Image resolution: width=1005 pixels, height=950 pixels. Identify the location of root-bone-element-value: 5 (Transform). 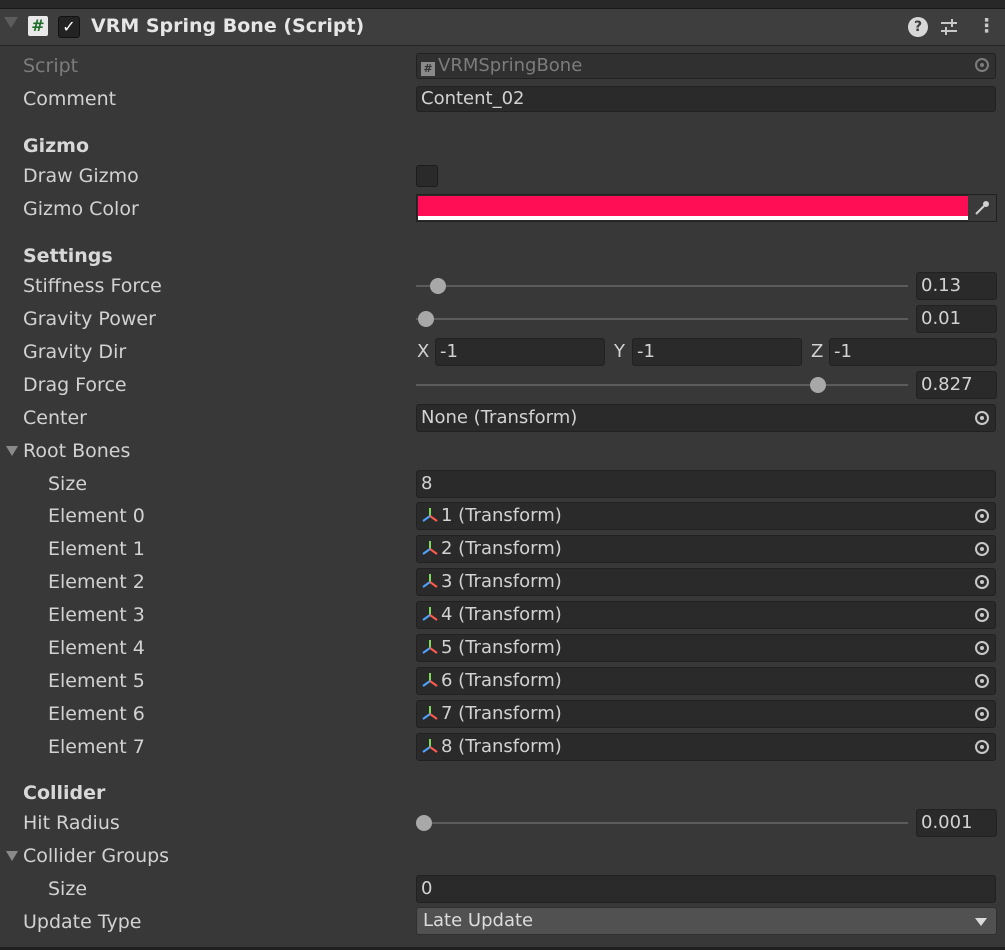
(501, 647).